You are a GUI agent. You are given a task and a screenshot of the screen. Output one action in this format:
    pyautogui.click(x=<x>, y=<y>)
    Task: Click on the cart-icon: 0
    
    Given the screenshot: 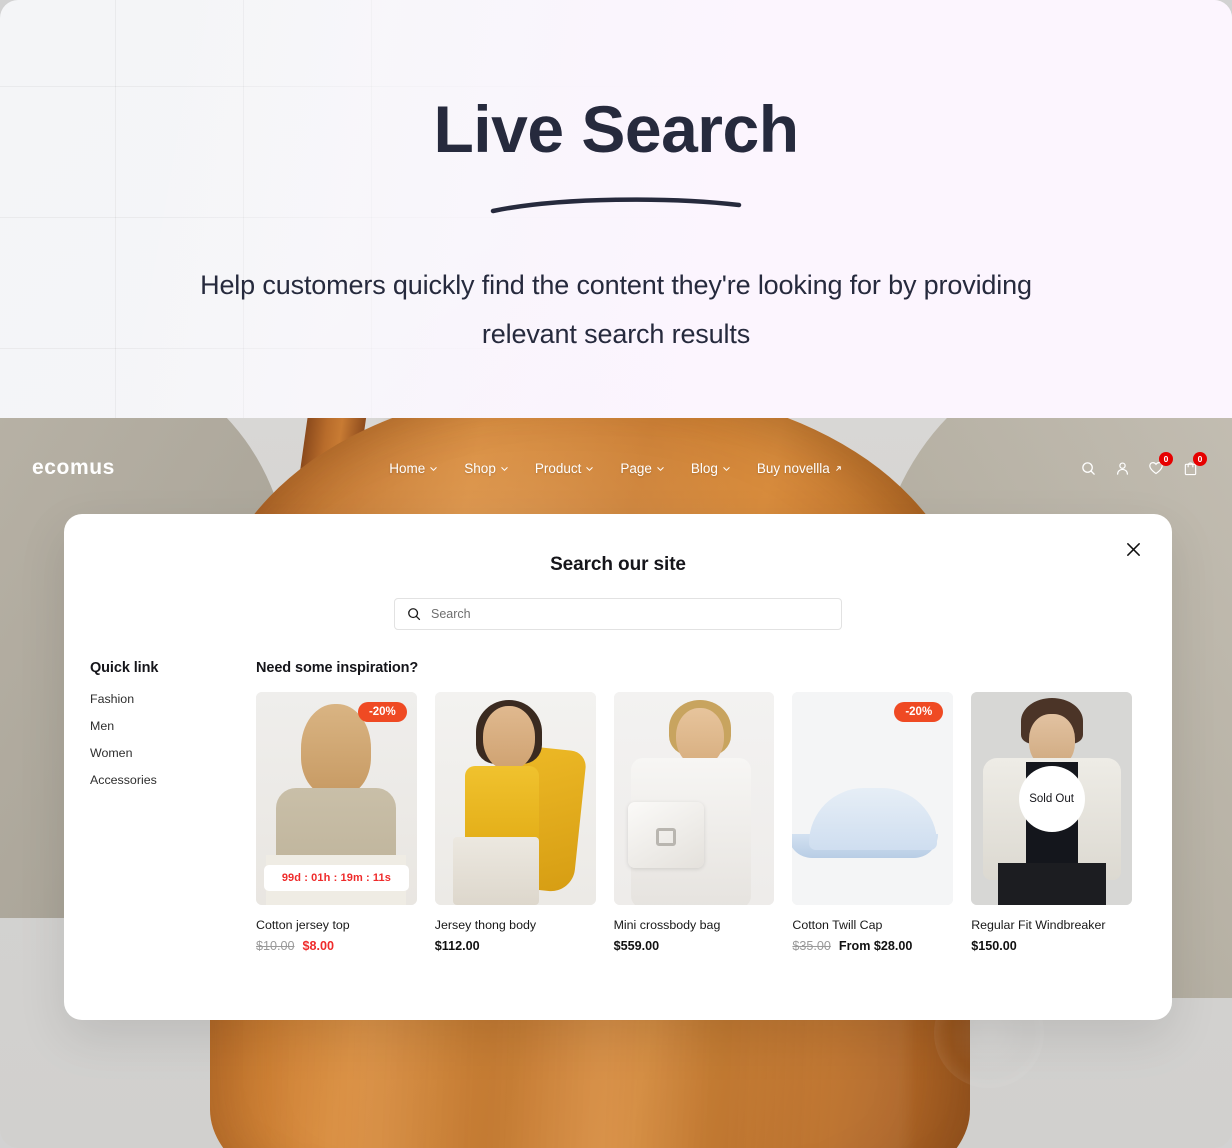 What is the action you would take?
    pyautogui.click(x=1193, y=465)
    